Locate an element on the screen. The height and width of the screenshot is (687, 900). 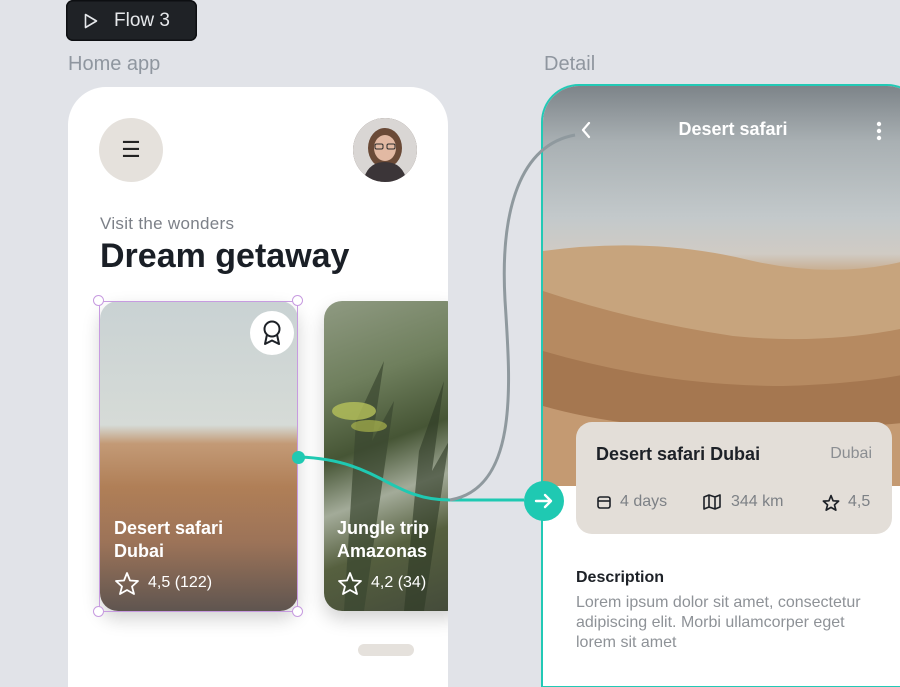
connector-end-arrow is located at coordinates (544, 501).